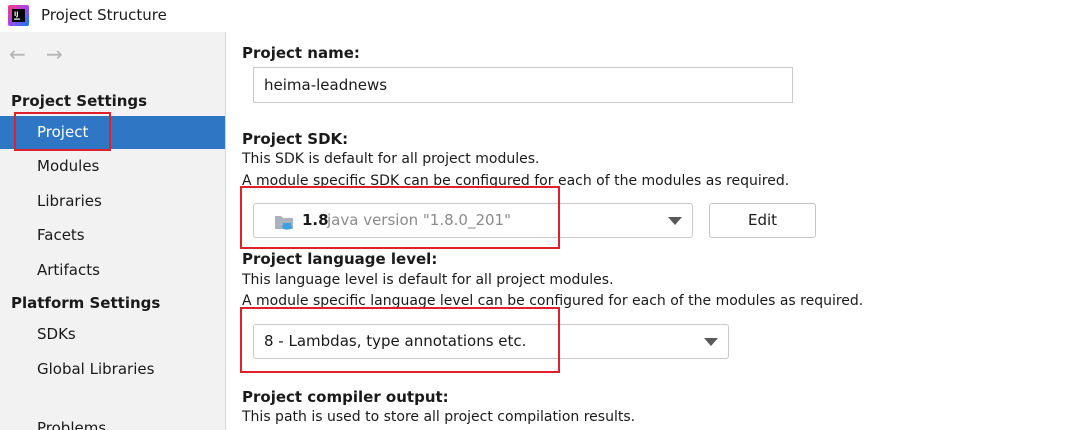  I want to click on project-name-field, so click(523, 85).